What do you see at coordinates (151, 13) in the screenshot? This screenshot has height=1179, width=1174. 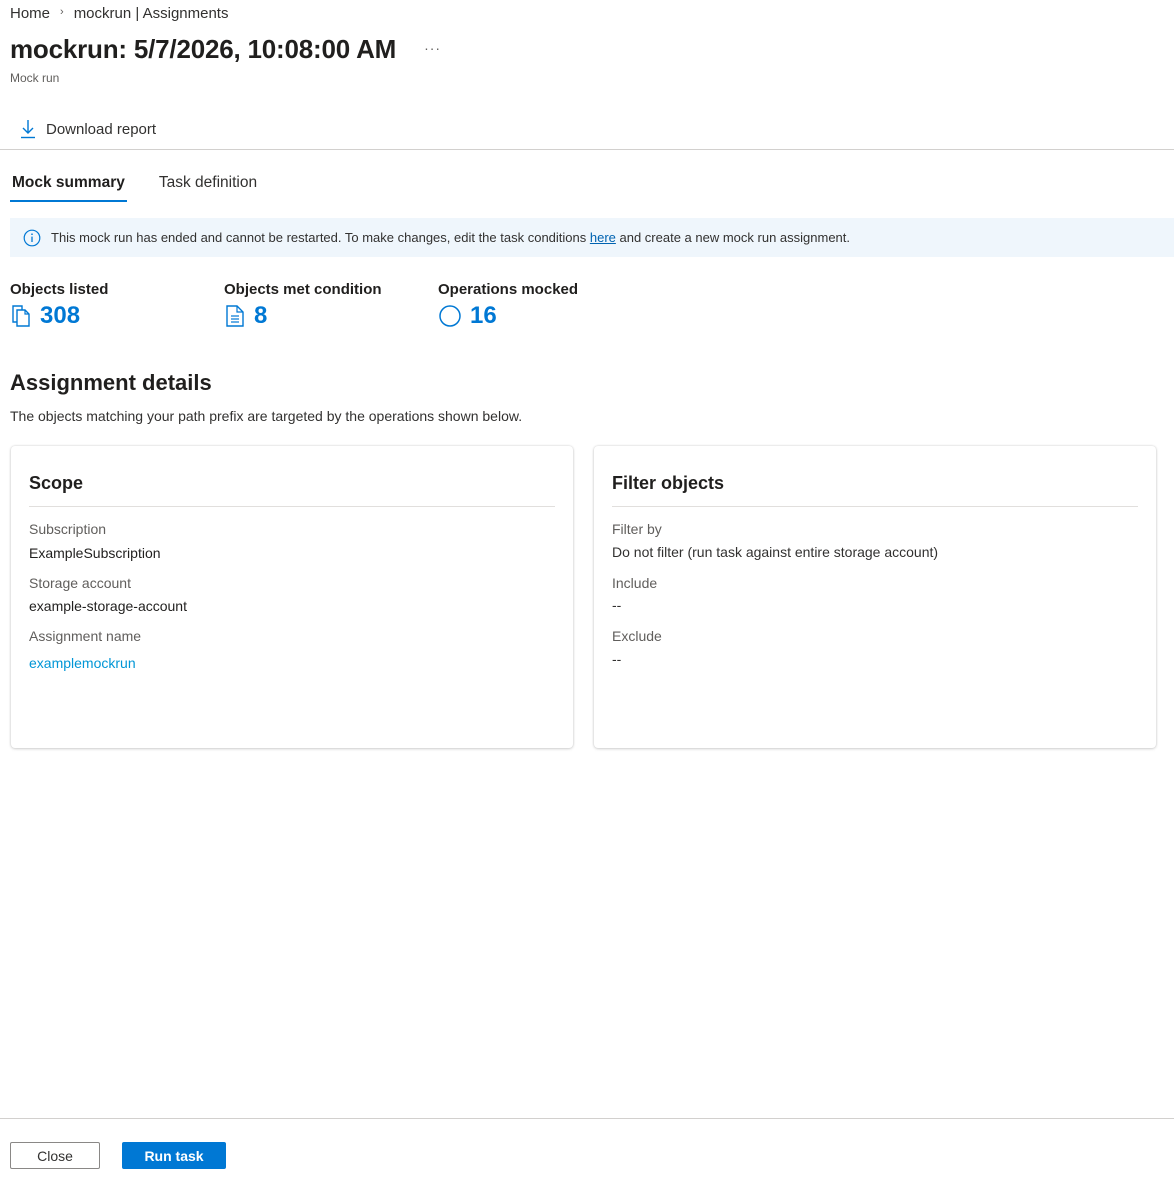 I see `breadcrumb-assignments: mockrun | Assignments` at bounding box center [151, 13].